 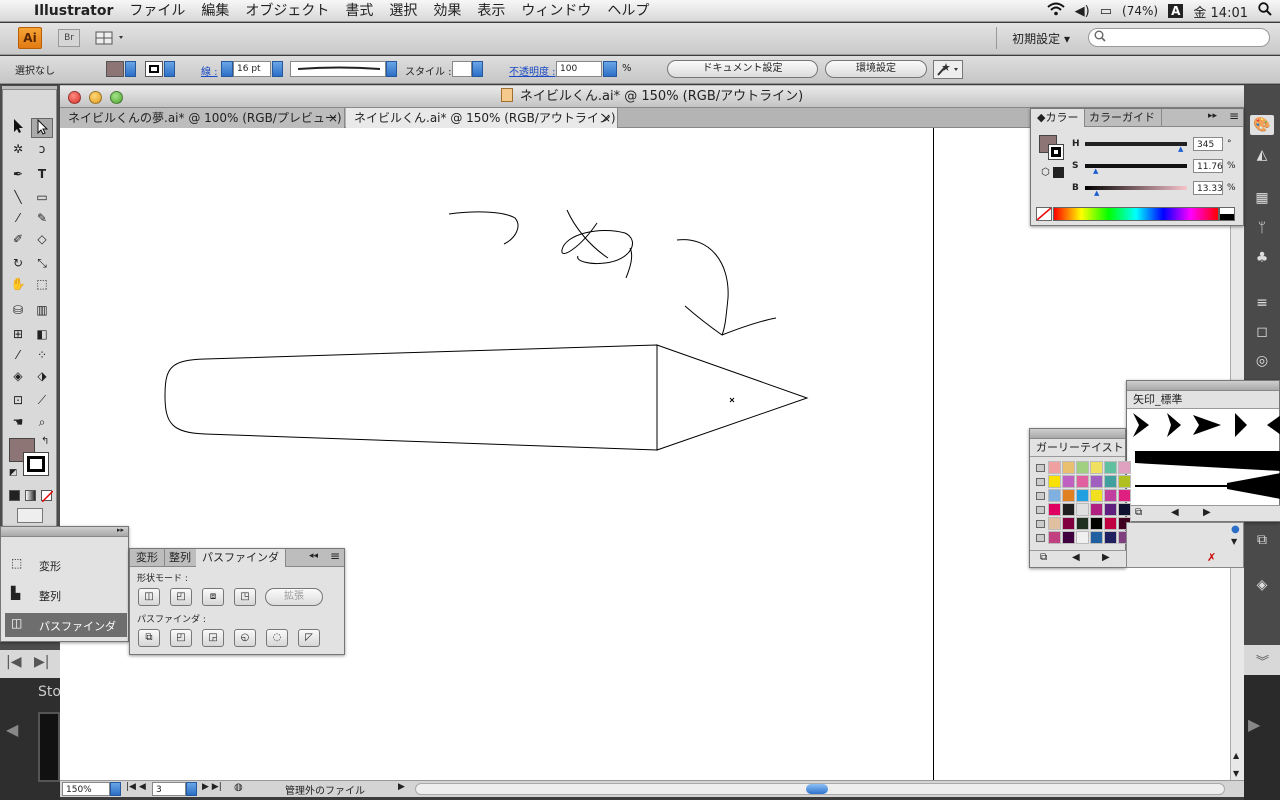 What do you see at coordinates (69, 38) in the screenshot?
I see `bridge-button: Br` at bounding box center [69, 38].